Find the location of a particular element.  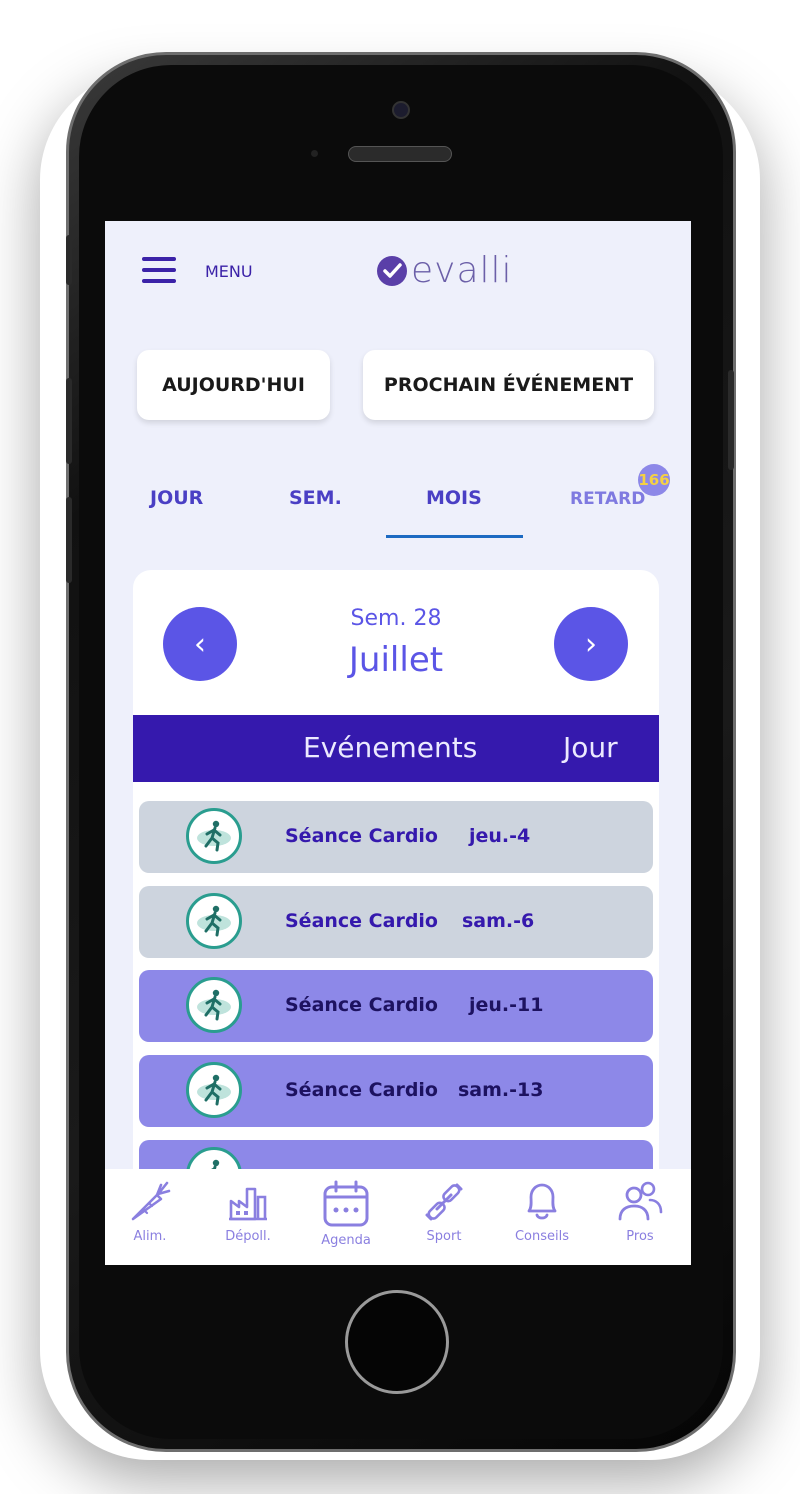

next-week-button: › is located at coordinates (591, 644).